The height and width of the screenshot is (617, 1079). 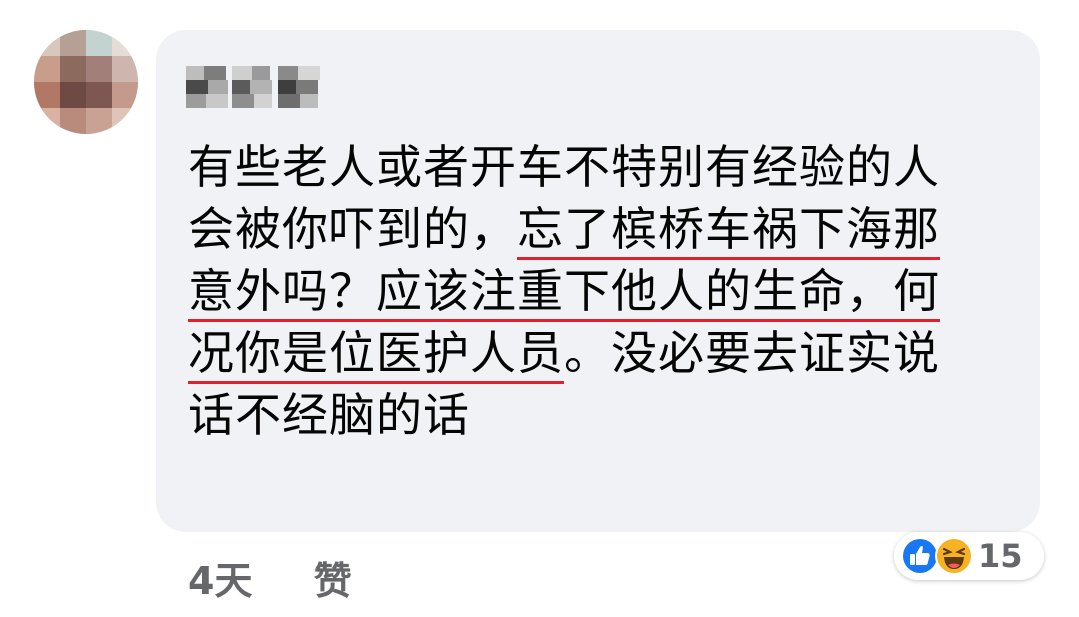 I want to click on haha-icon, so click(x=954, y=556).